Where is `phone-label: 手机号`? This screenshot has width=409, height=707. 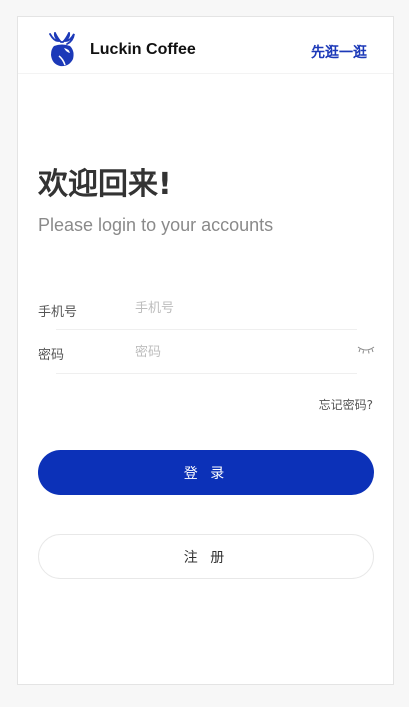
phone-label: 手机号 is located at coordinates (58, 312).